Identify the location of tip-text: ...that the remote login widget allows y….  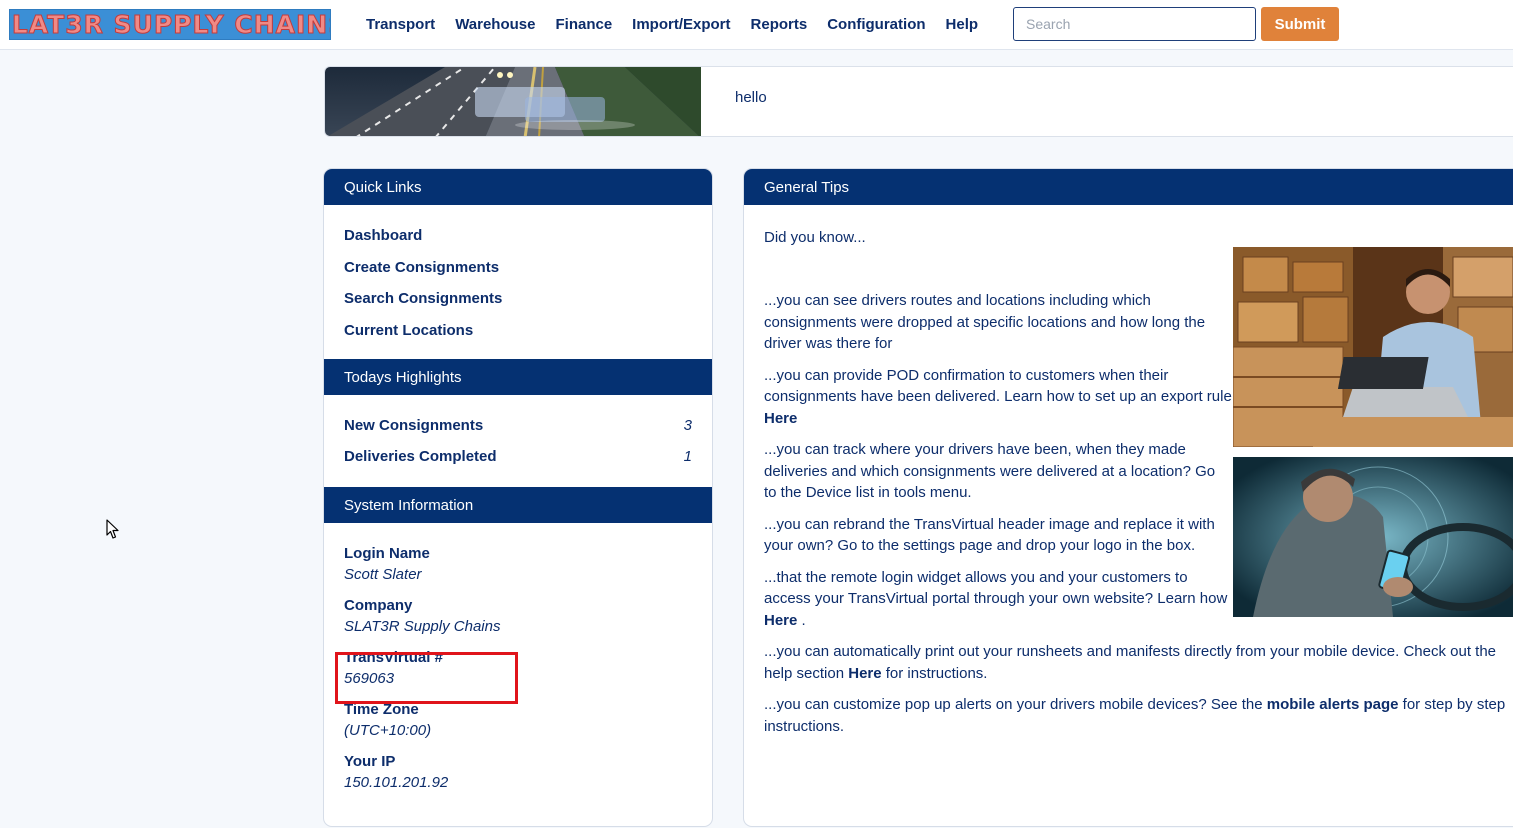
(996, 588).